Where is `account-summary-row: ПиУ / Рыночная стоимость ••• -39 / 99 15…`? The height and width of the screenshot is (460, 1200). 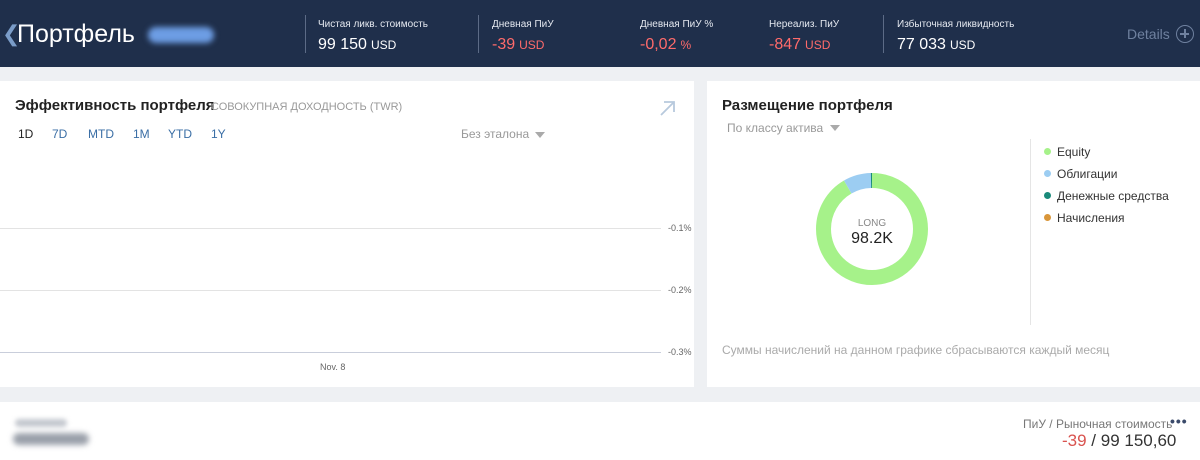 account-summary-row: ПиУ / Рыночная стоимость ••• -39 / 99 15… is located at coordinates (600, 431).